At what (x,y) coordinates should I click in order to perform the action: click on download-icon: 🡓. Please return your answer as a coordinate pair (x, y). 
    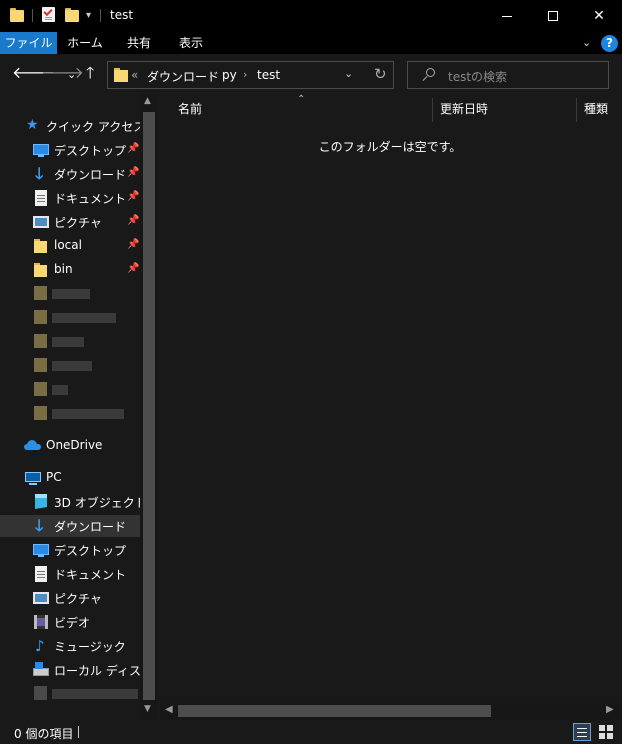
    Looking at the image, I should click on (39, 173).